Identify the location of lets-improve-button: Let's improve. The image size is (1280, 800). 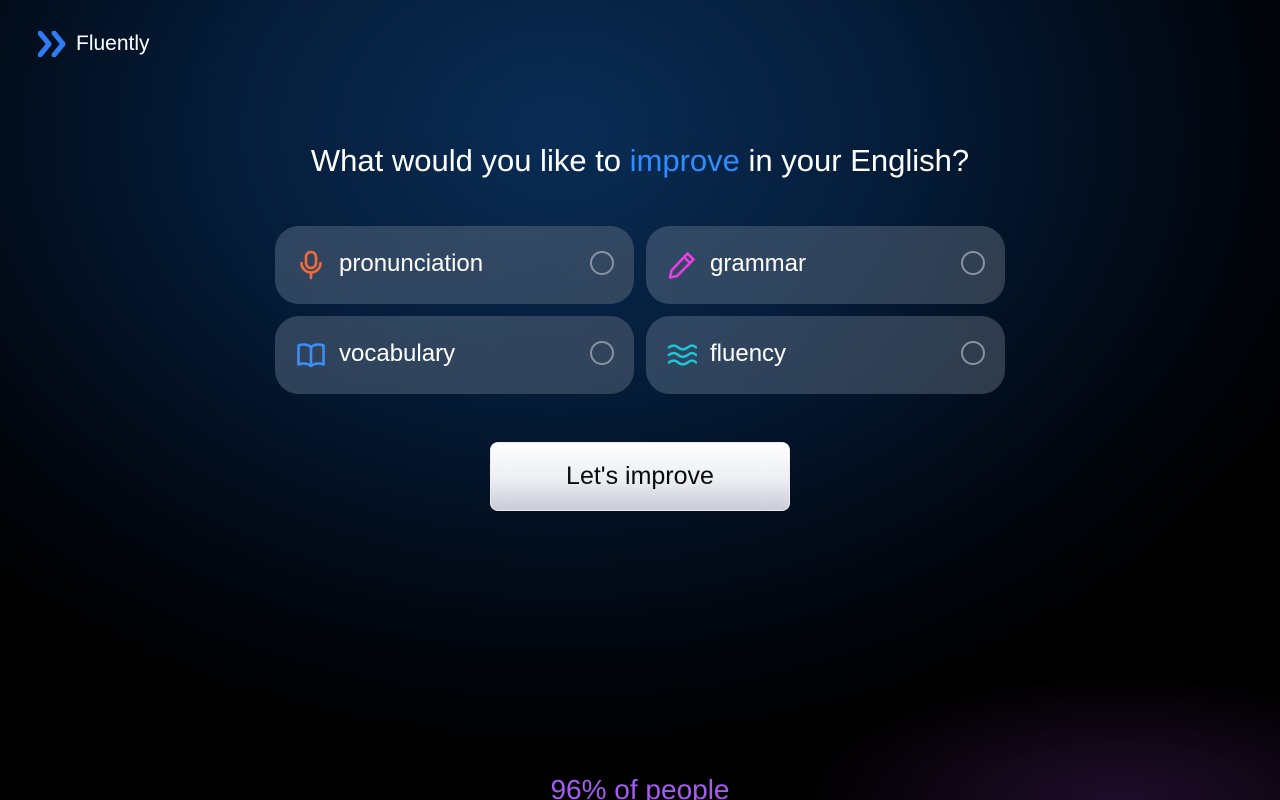
(640, 476).